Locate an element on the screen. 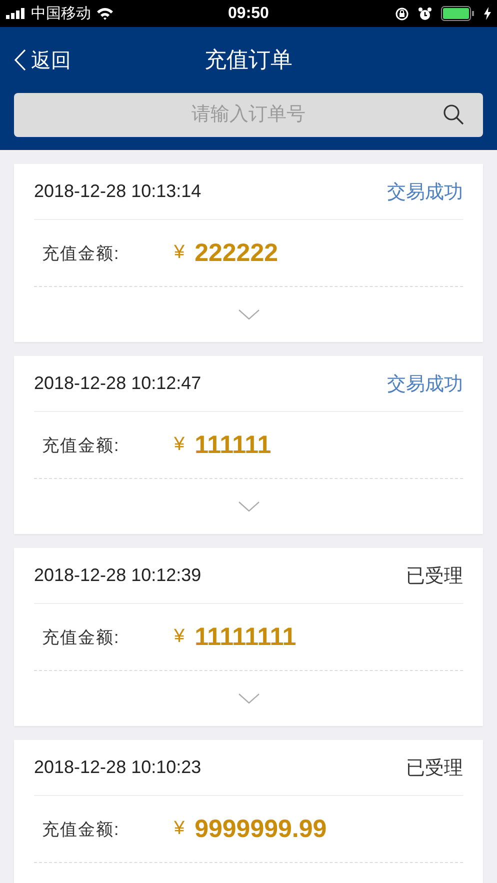  amount-value: 11111111 is located at coordinates (245, 637).